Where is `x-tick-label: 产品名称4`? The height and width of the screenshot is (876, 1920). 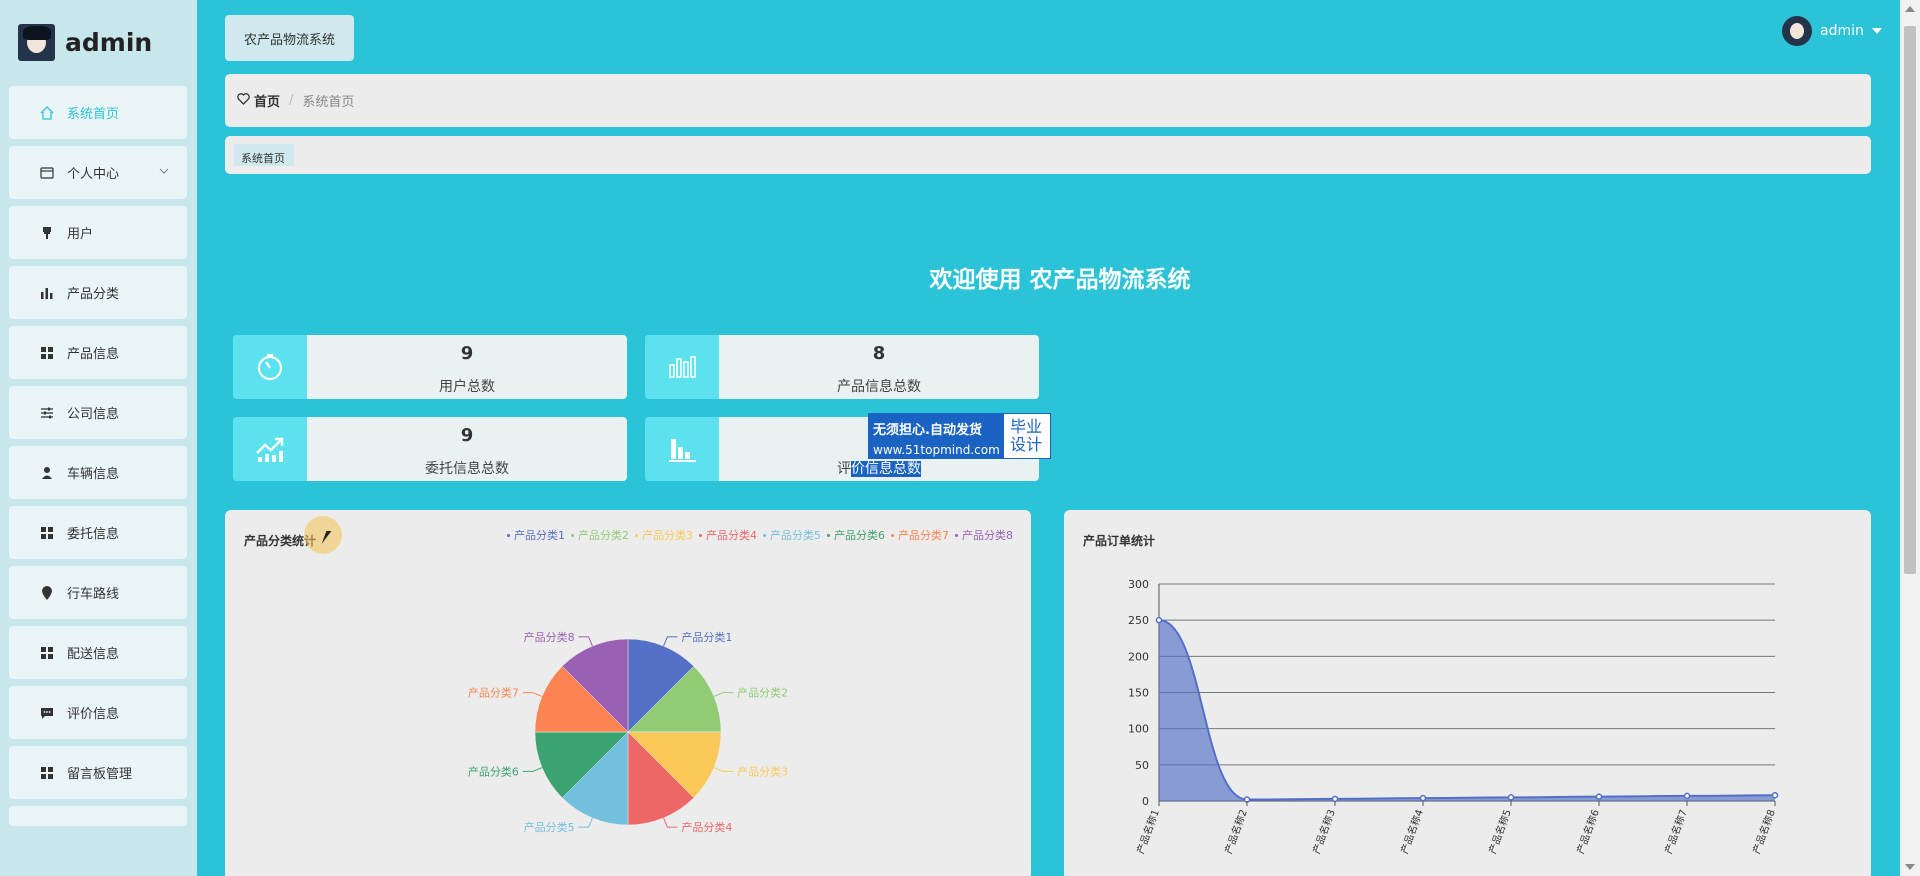
x-tick-label: 产品名称4 is located at coordinates (1412, 832).